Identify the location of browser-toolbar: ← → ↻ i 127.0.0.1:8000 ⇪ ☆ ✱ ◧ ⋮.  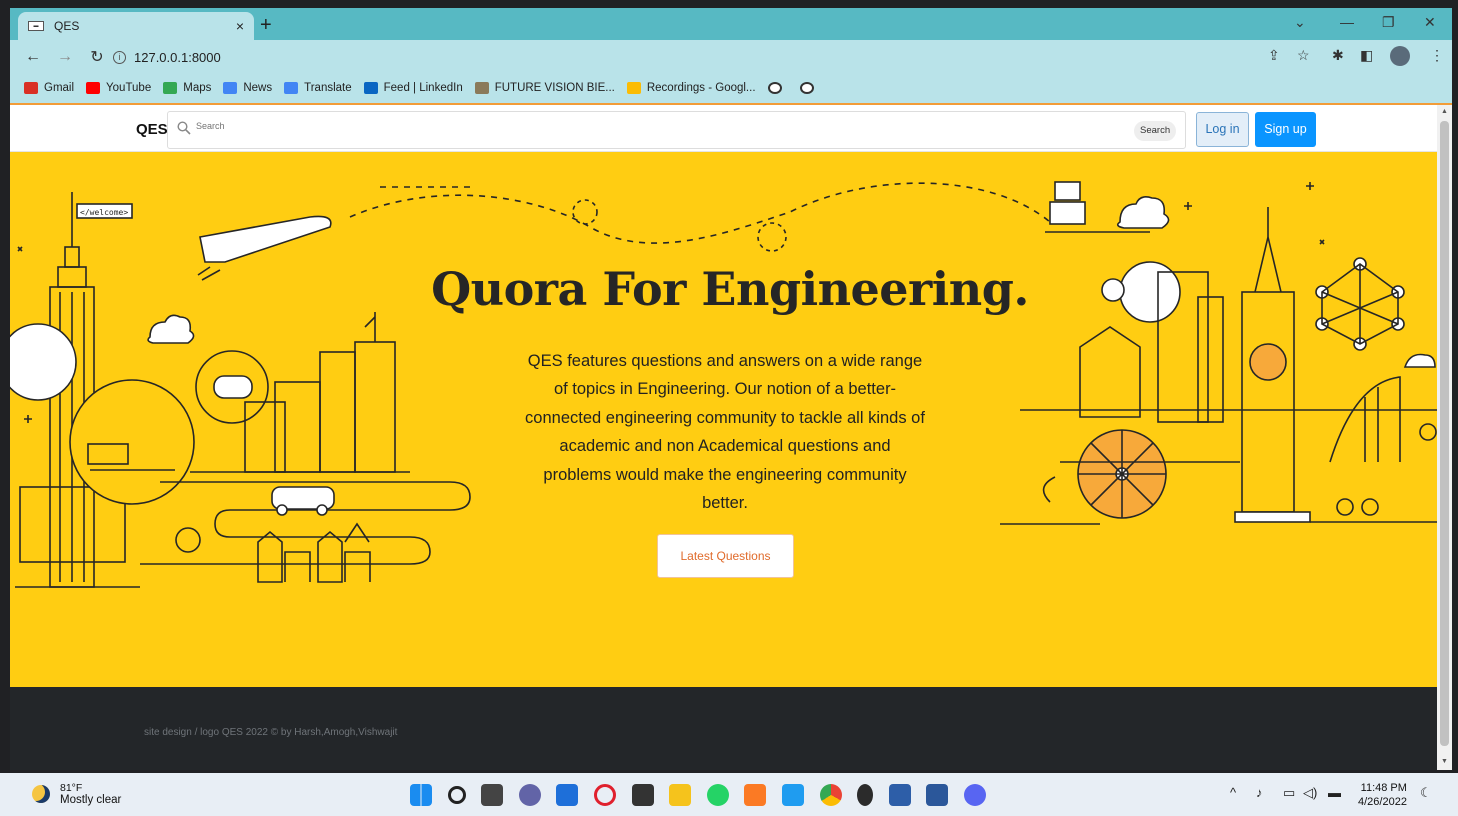
(731, 57).